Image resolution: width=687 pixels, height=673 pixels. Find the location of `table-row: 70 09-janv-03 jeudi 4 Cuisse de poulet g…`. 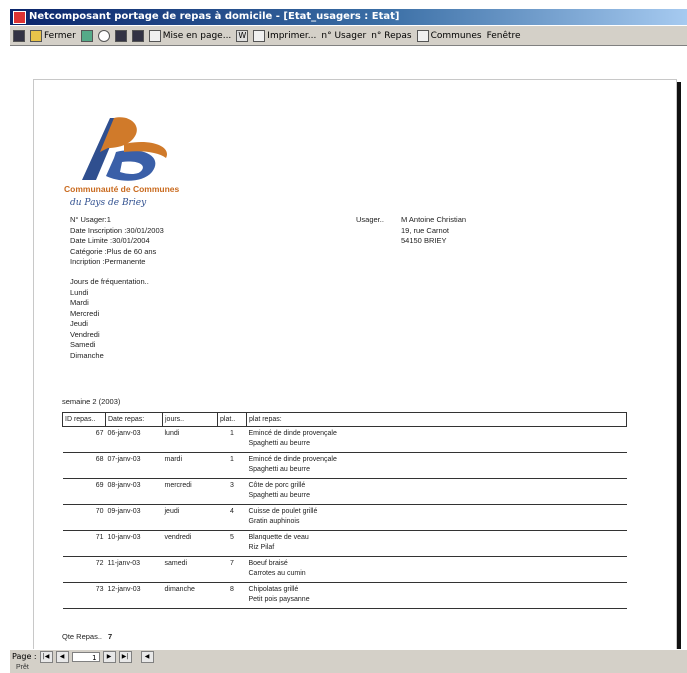

table-row: 70 09-janv-03 jeudi 4 Cuisse de poulet g… is located at coordinates (344, 518).